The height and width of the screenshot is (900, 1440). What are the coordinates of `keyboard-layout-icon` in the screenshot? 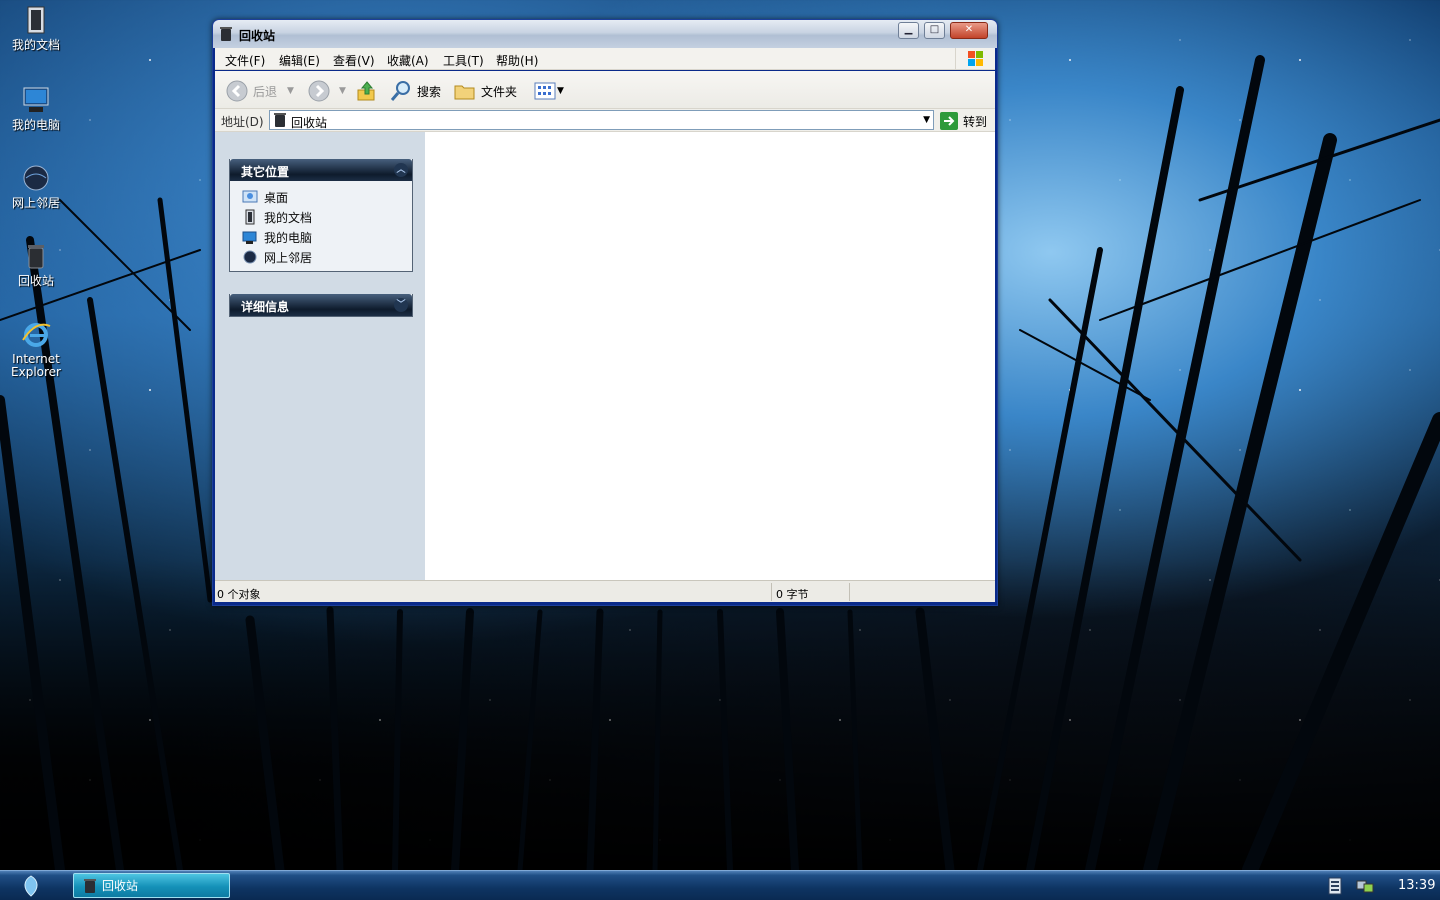 It's located at (1335, 886).